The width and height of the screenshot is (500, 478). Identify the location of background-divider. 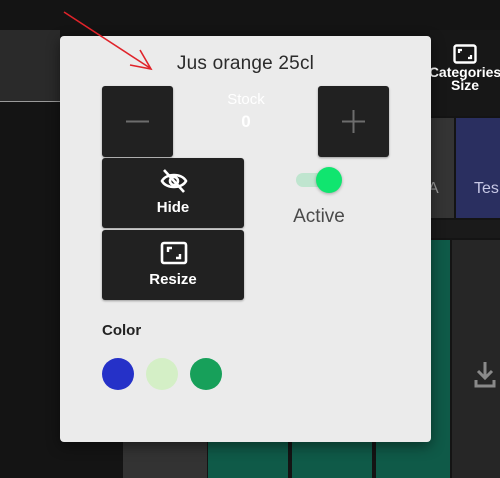
(30, 101).